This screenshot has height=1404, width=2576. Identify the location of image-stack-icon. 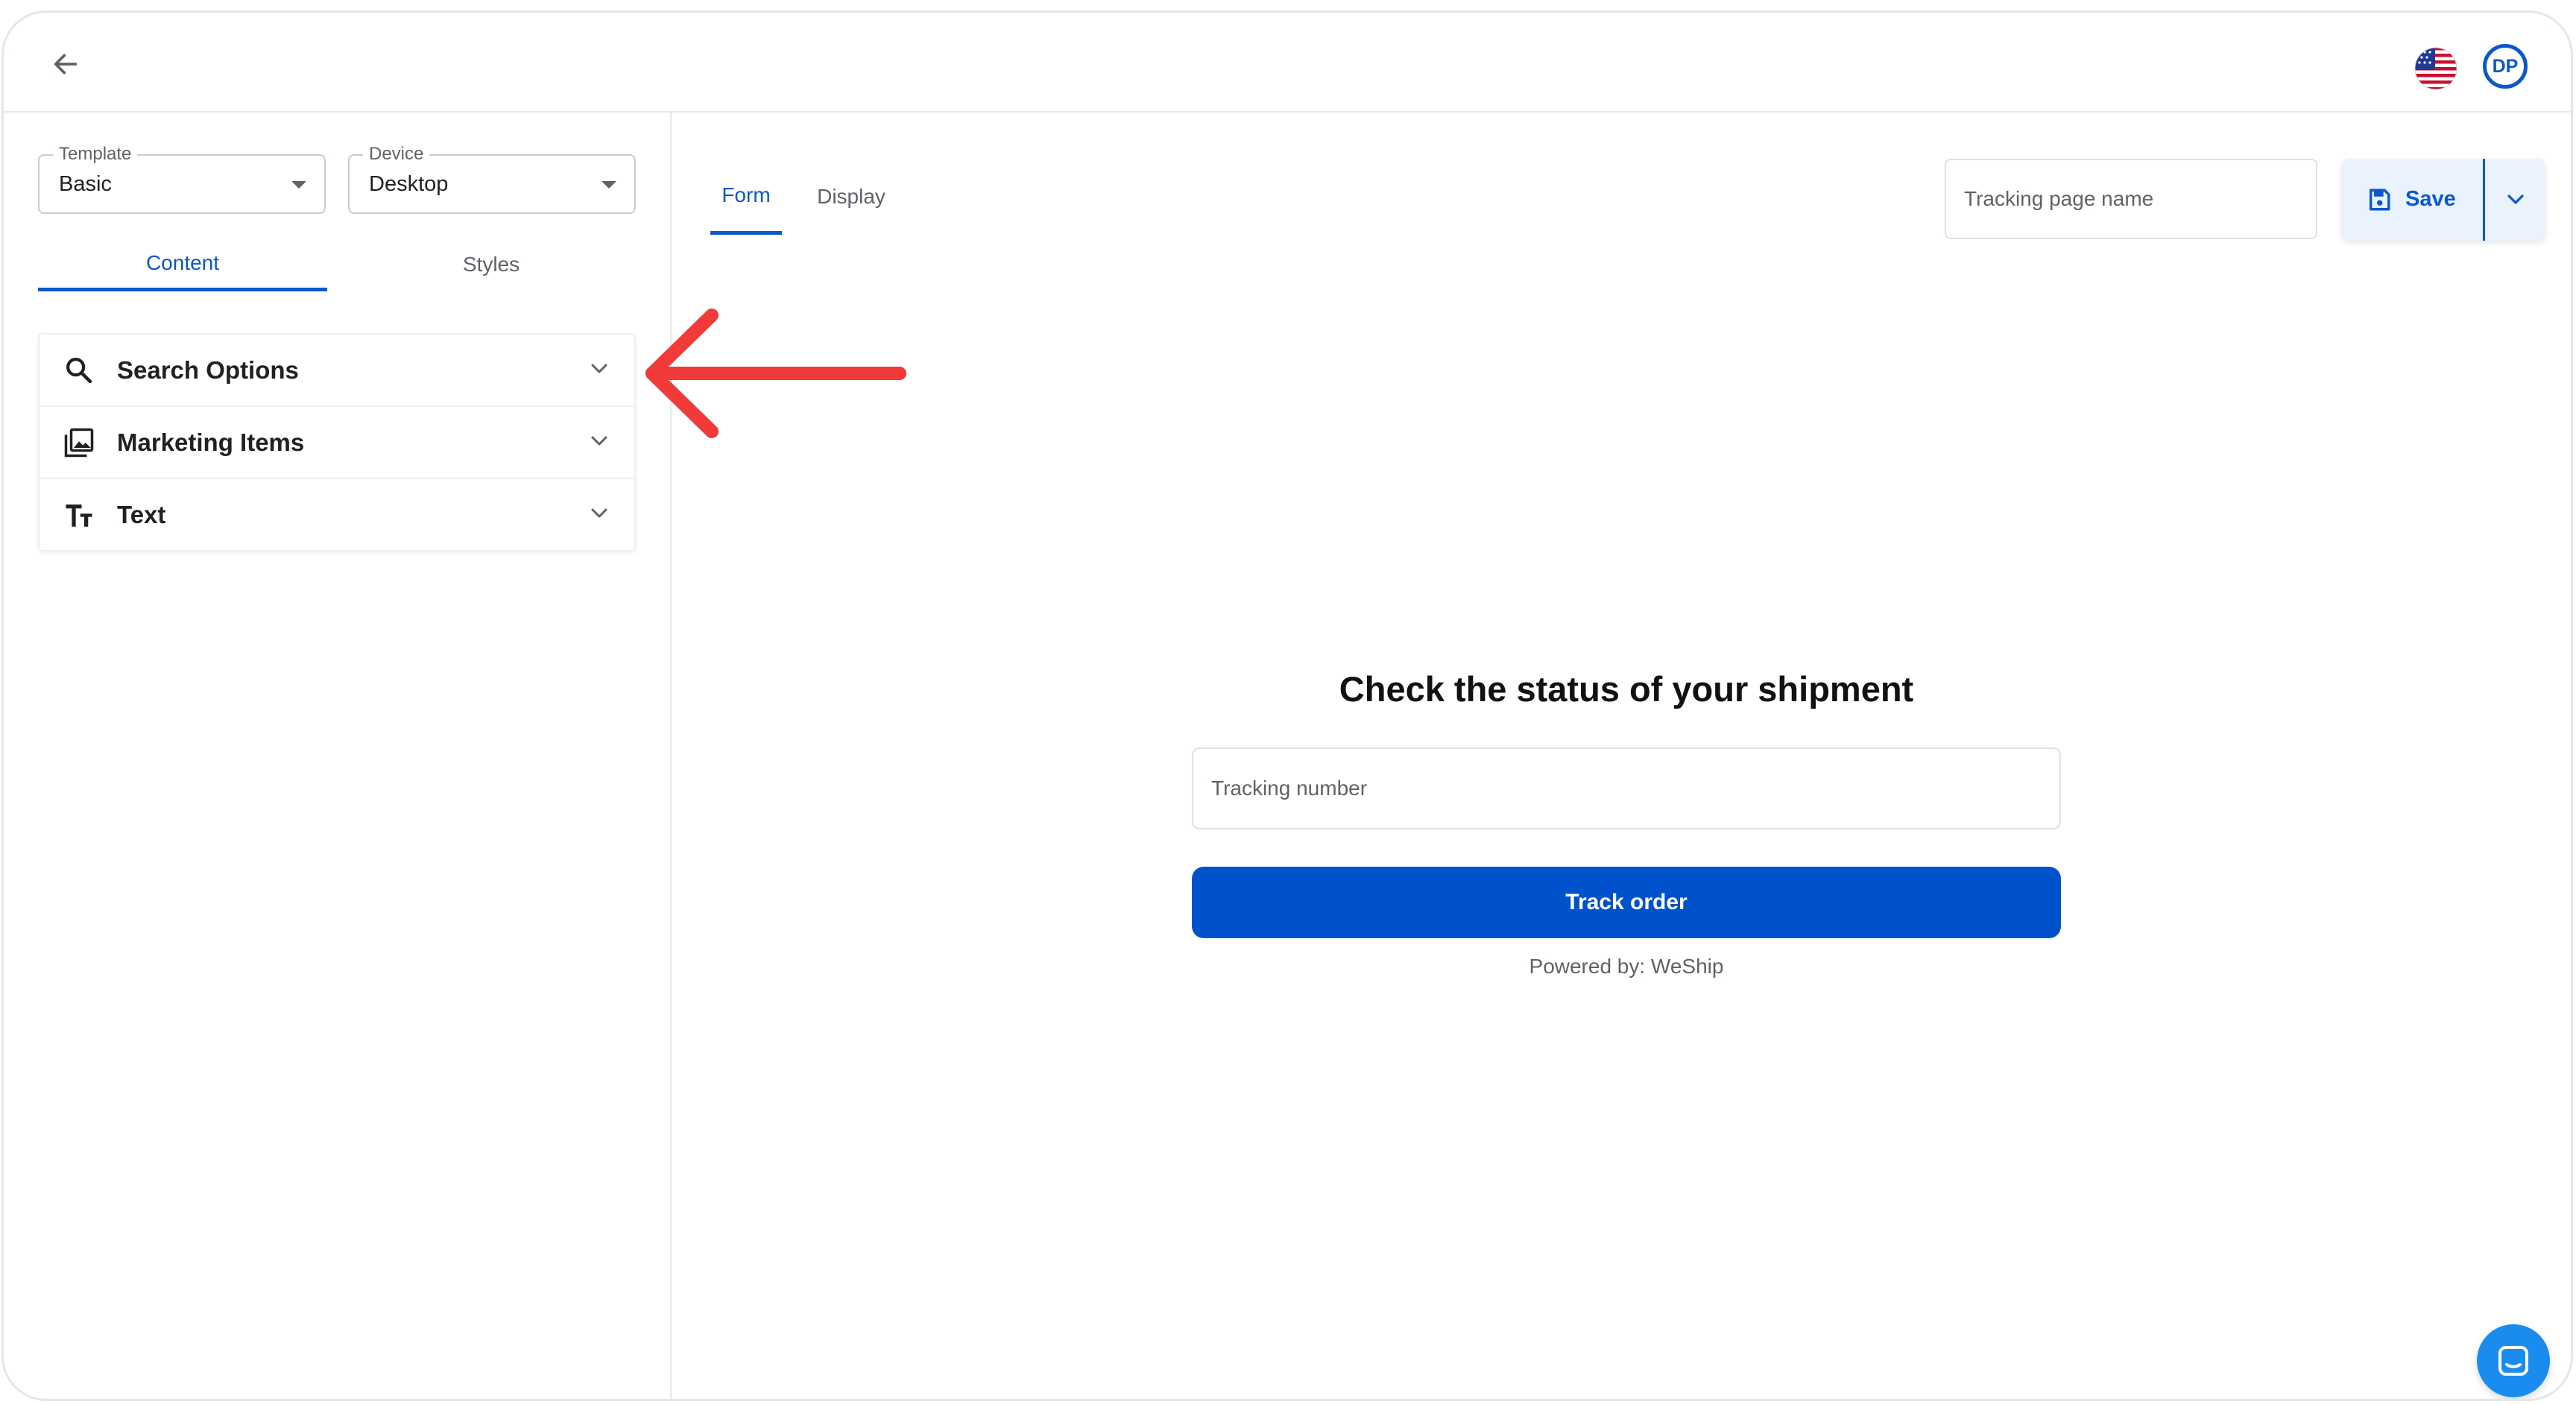
(79, 442).